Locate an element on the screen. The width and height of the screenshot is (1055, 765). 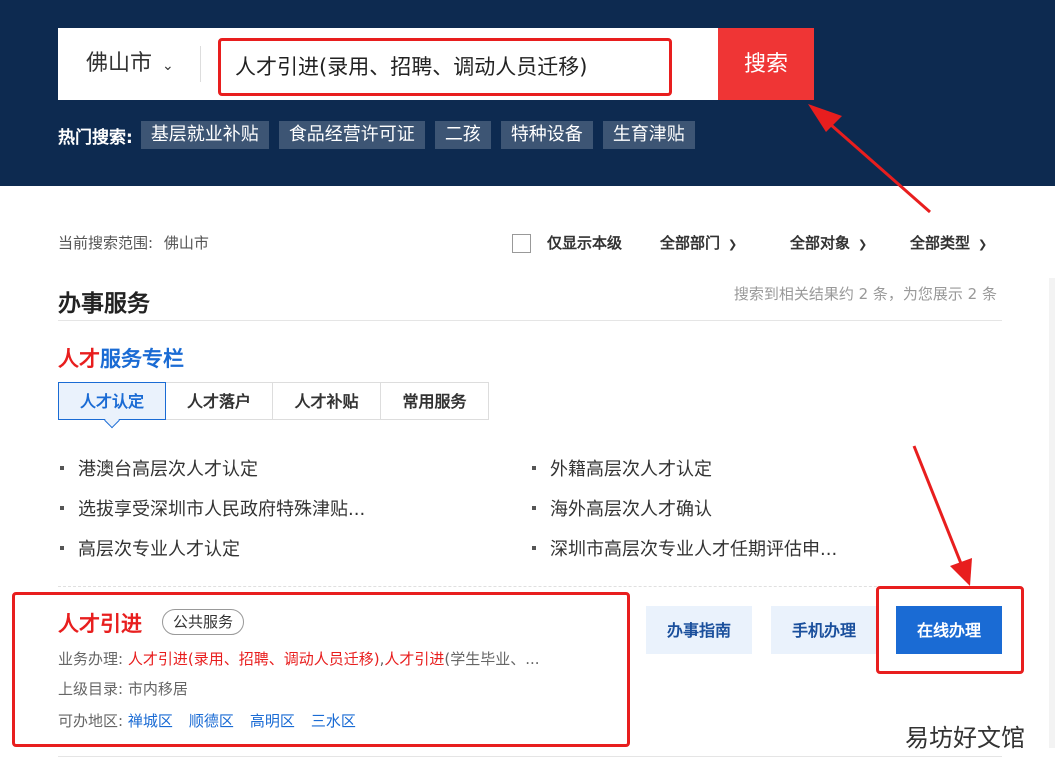
list-item: 外籍高层次人才认定 is located at coordinates (622, 468).